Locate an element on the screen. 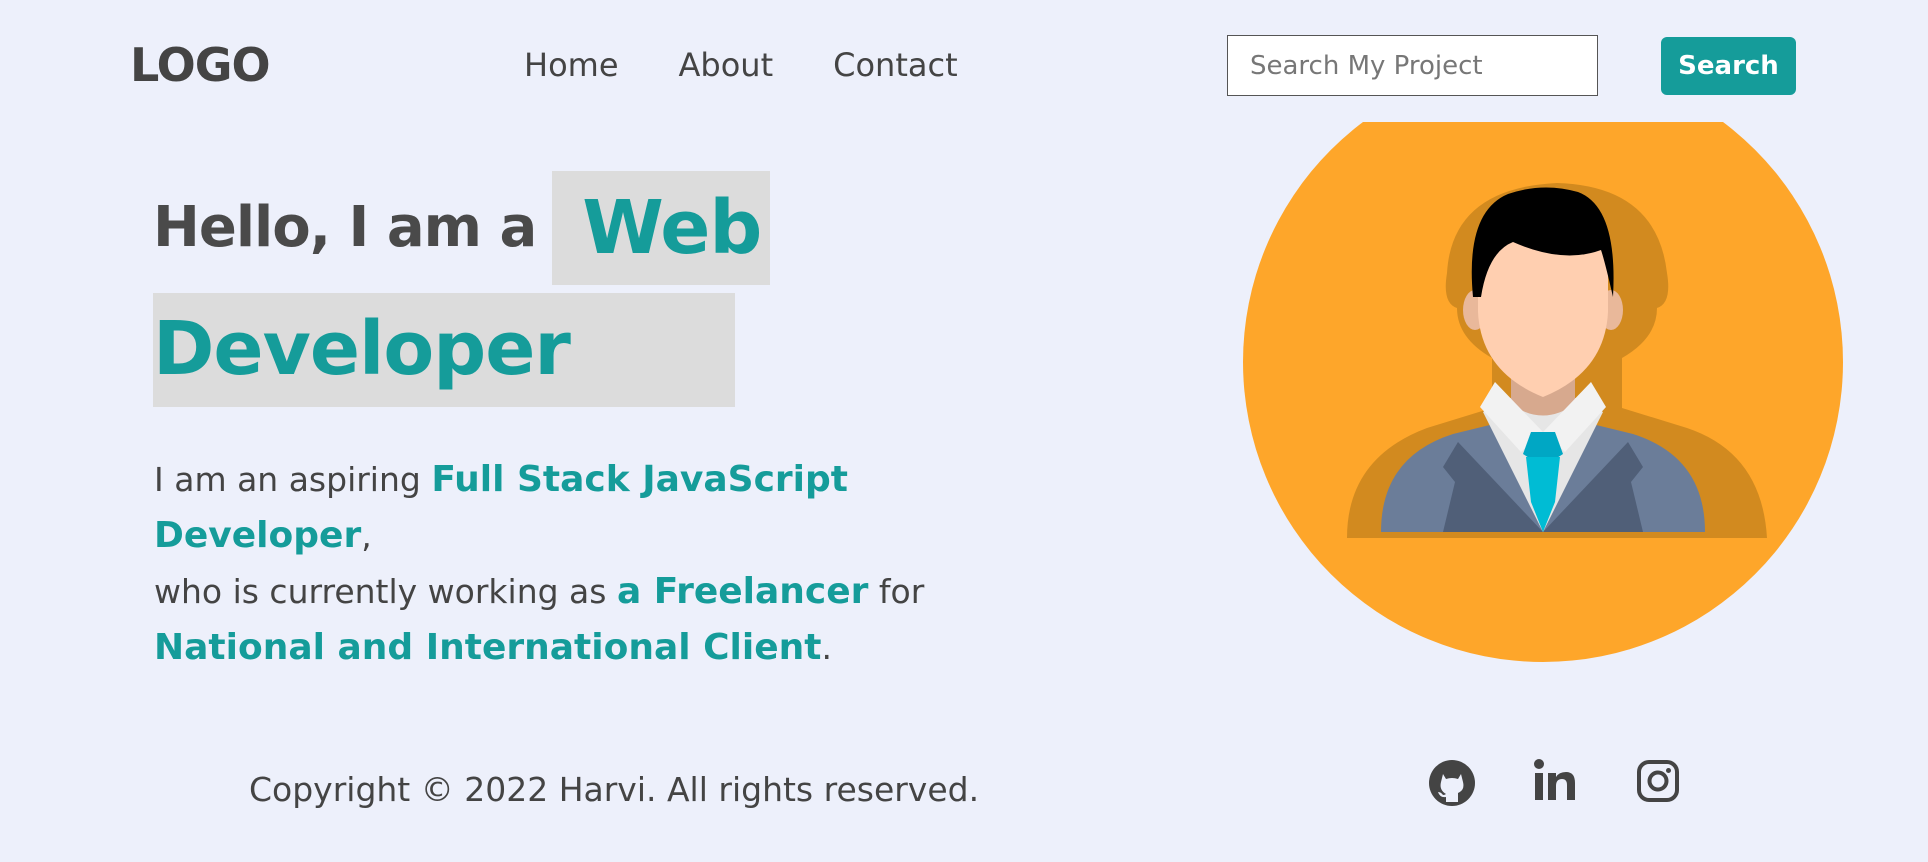  linkedin-icon is located at coordinates (1555, 783).